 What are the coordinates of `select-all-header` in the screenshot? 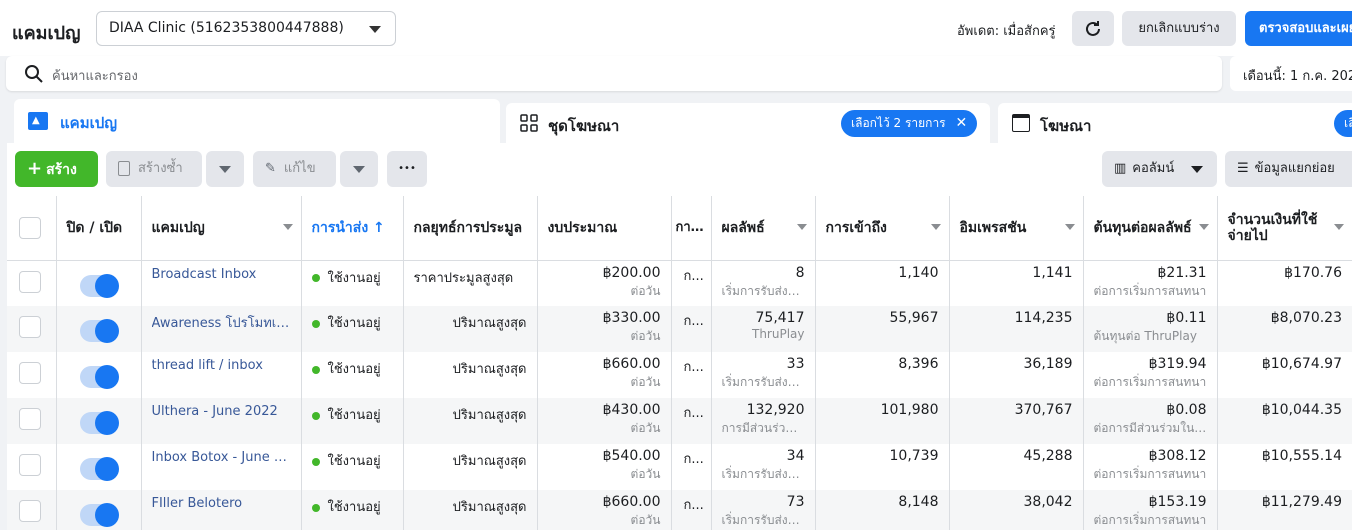 It's located at (32, 228).